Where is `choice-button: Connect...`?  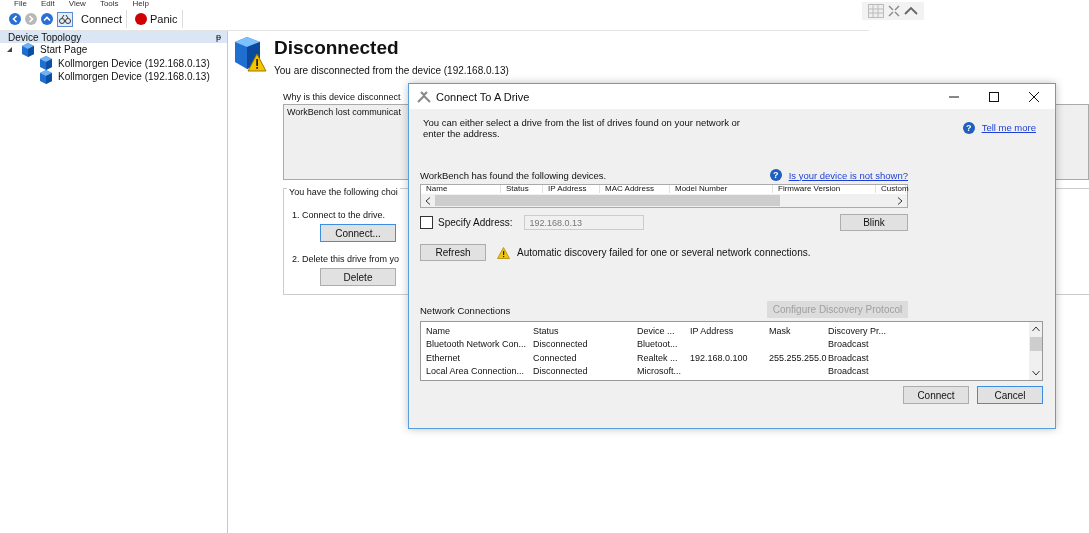 choice-button: Connect... is located at coordinates (358, 233).